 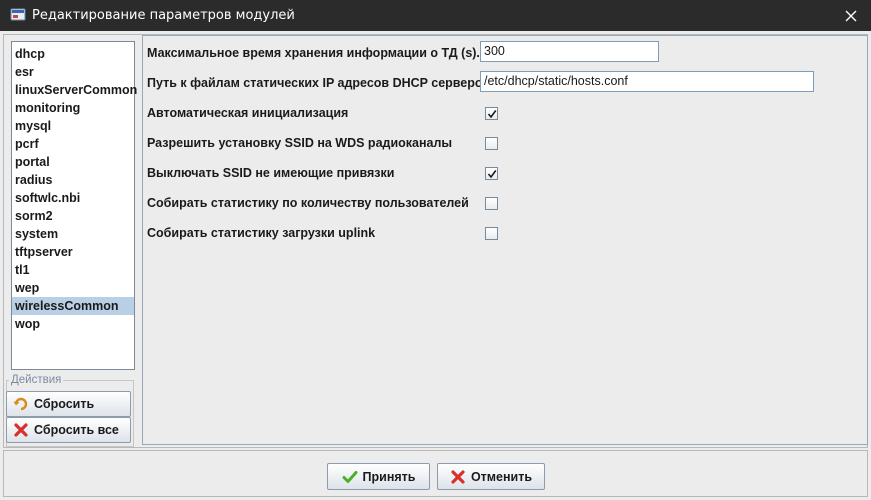 What do you see at coordinates (569, 51) in the screenshot?
I see `max-time-input: 300` at bounding box center [569, 51].